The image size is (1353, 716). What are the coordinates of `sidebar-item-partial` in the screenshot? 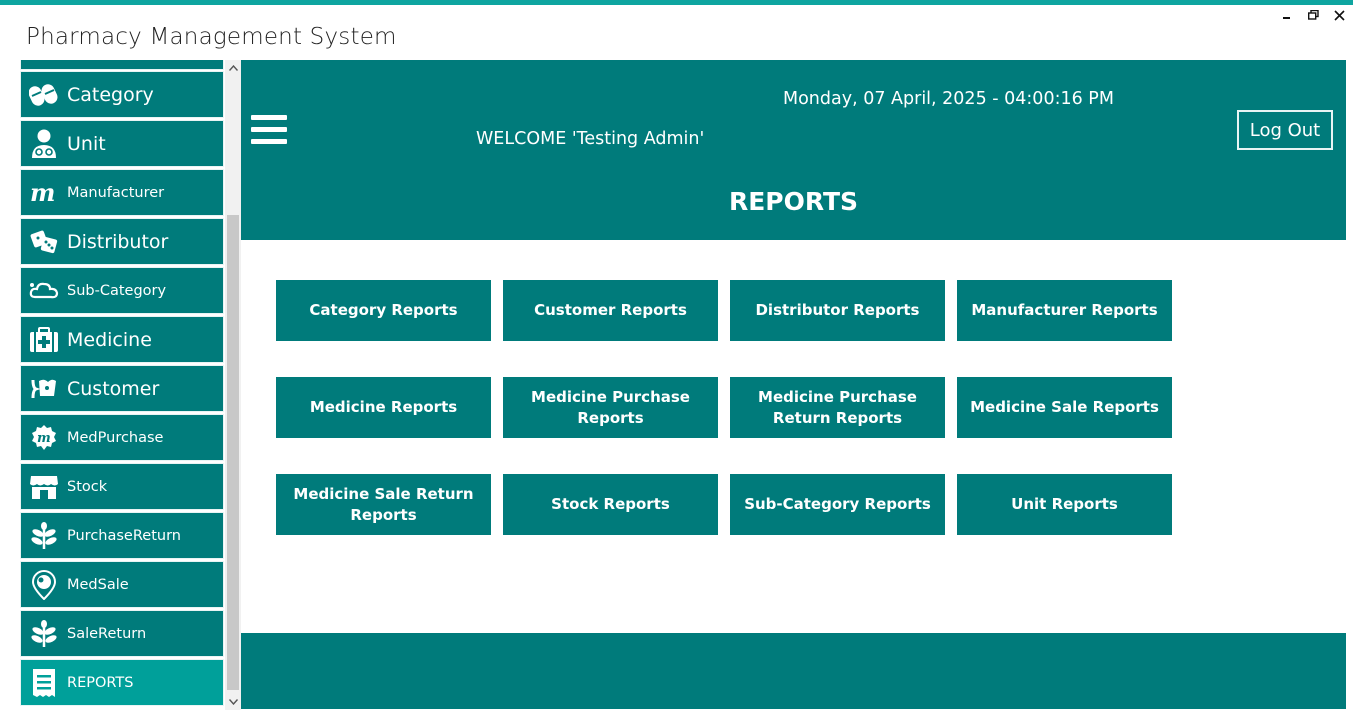 It's located at (122, 65).